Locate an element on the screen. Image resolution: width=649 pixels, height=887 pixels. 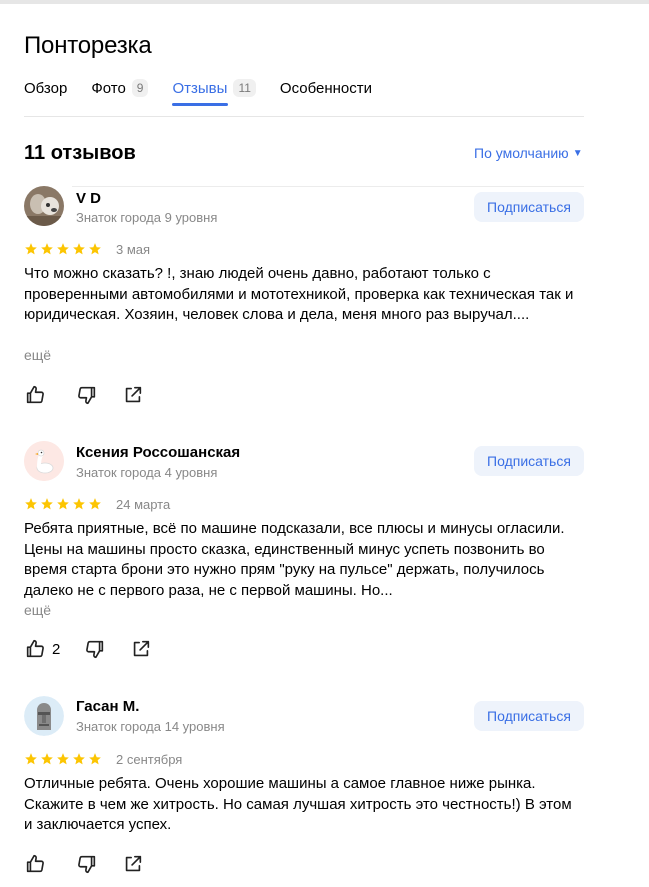
moai-avatar-icon is located at coordinates (44, 716).